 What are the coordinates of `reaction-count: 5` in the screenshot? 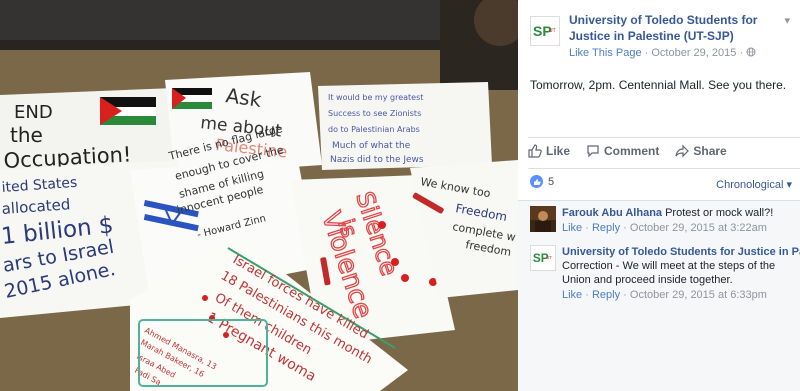 It's located at (551, 181).